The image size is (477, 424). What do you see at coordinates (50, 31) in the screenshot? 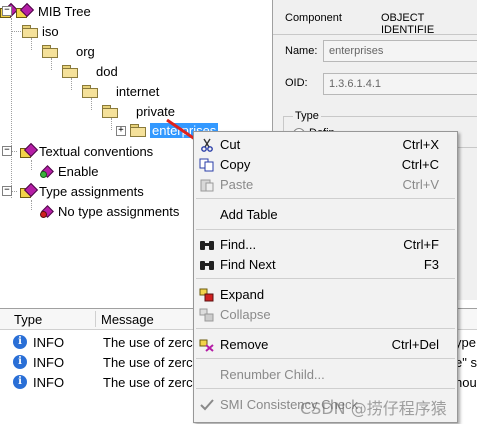
I see `tree-label: iso` at bounding box center [50, 31].